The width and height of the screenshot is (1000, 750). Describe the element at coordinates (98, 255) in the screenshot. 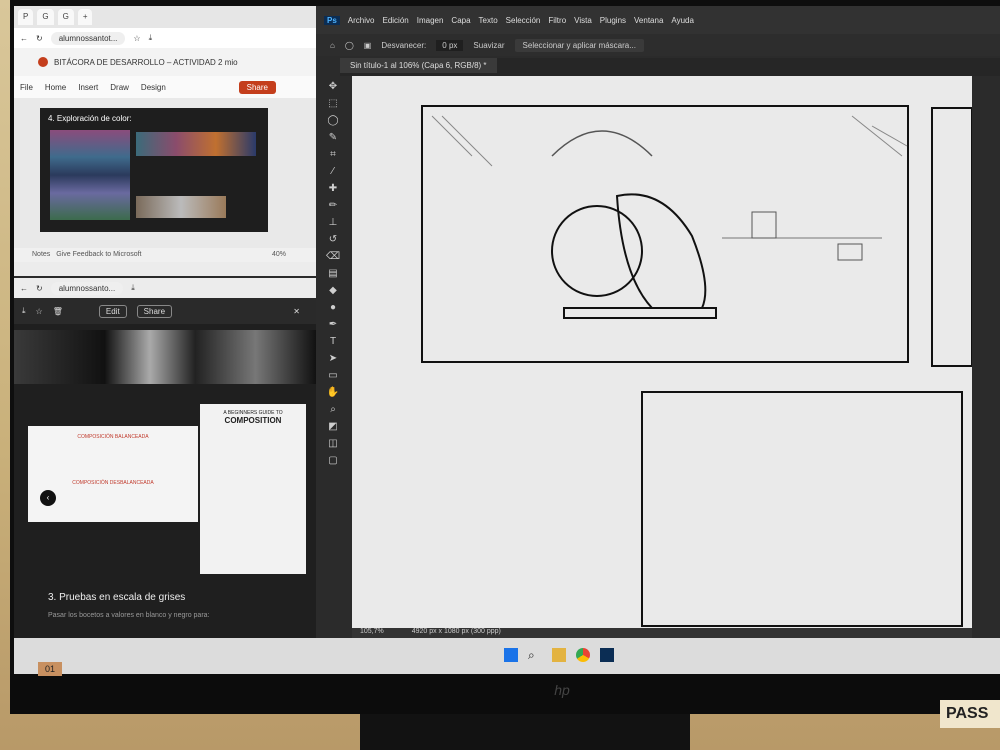

I see `feedback-link: Give Feedback to Microsoft` at that location.